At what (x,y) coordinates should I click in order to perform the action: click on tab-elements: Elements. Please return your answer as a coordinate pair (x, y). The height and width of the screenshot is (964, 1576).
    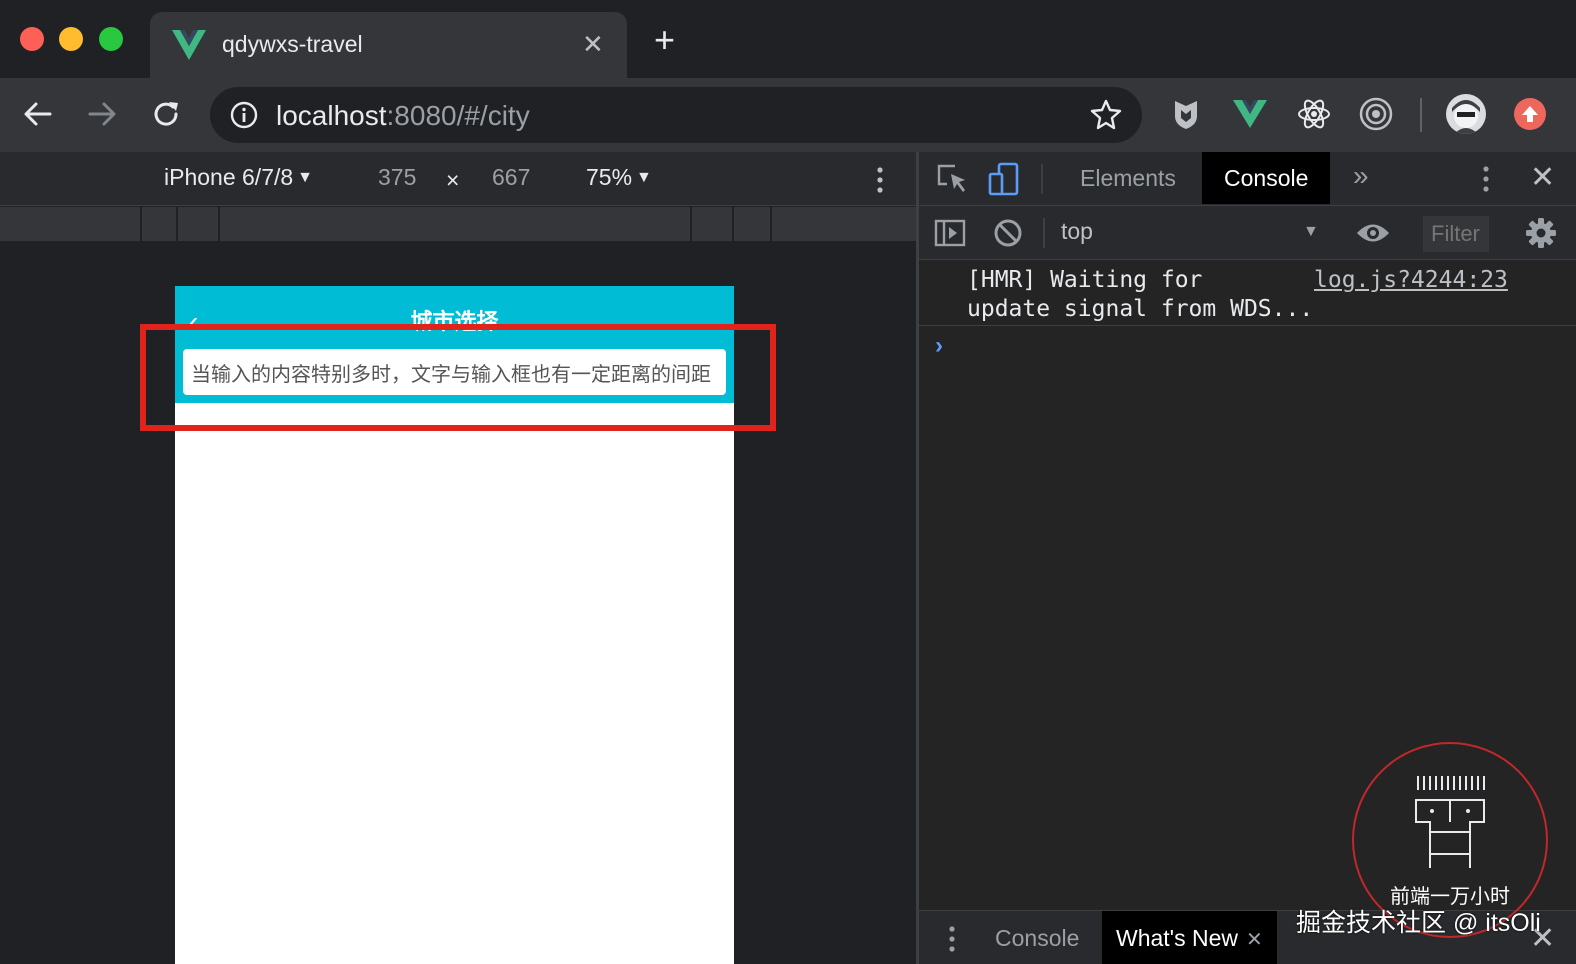
    Looking at the image, I should click on (1128, 178).